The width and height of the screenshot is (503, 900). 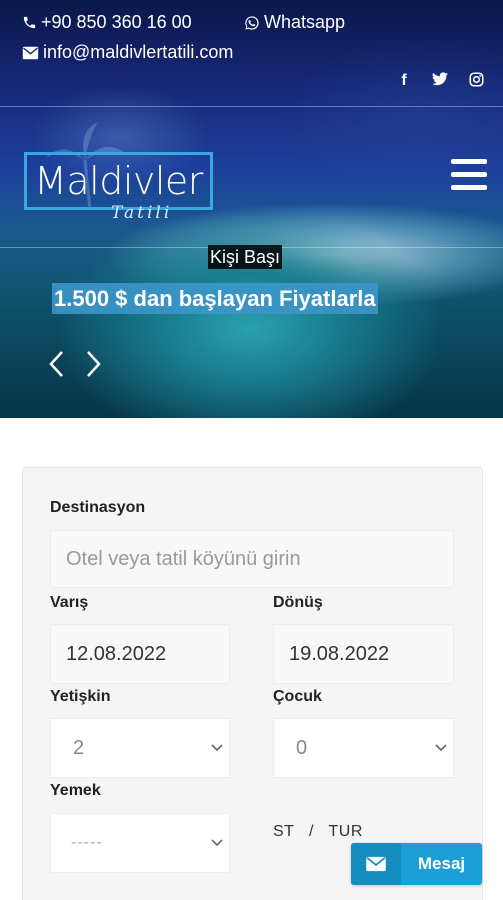 What do you see at coordinates (98, 507) in the screenshot?
I see `destination-label: Destinasyon` at bounding box center [98, 507].